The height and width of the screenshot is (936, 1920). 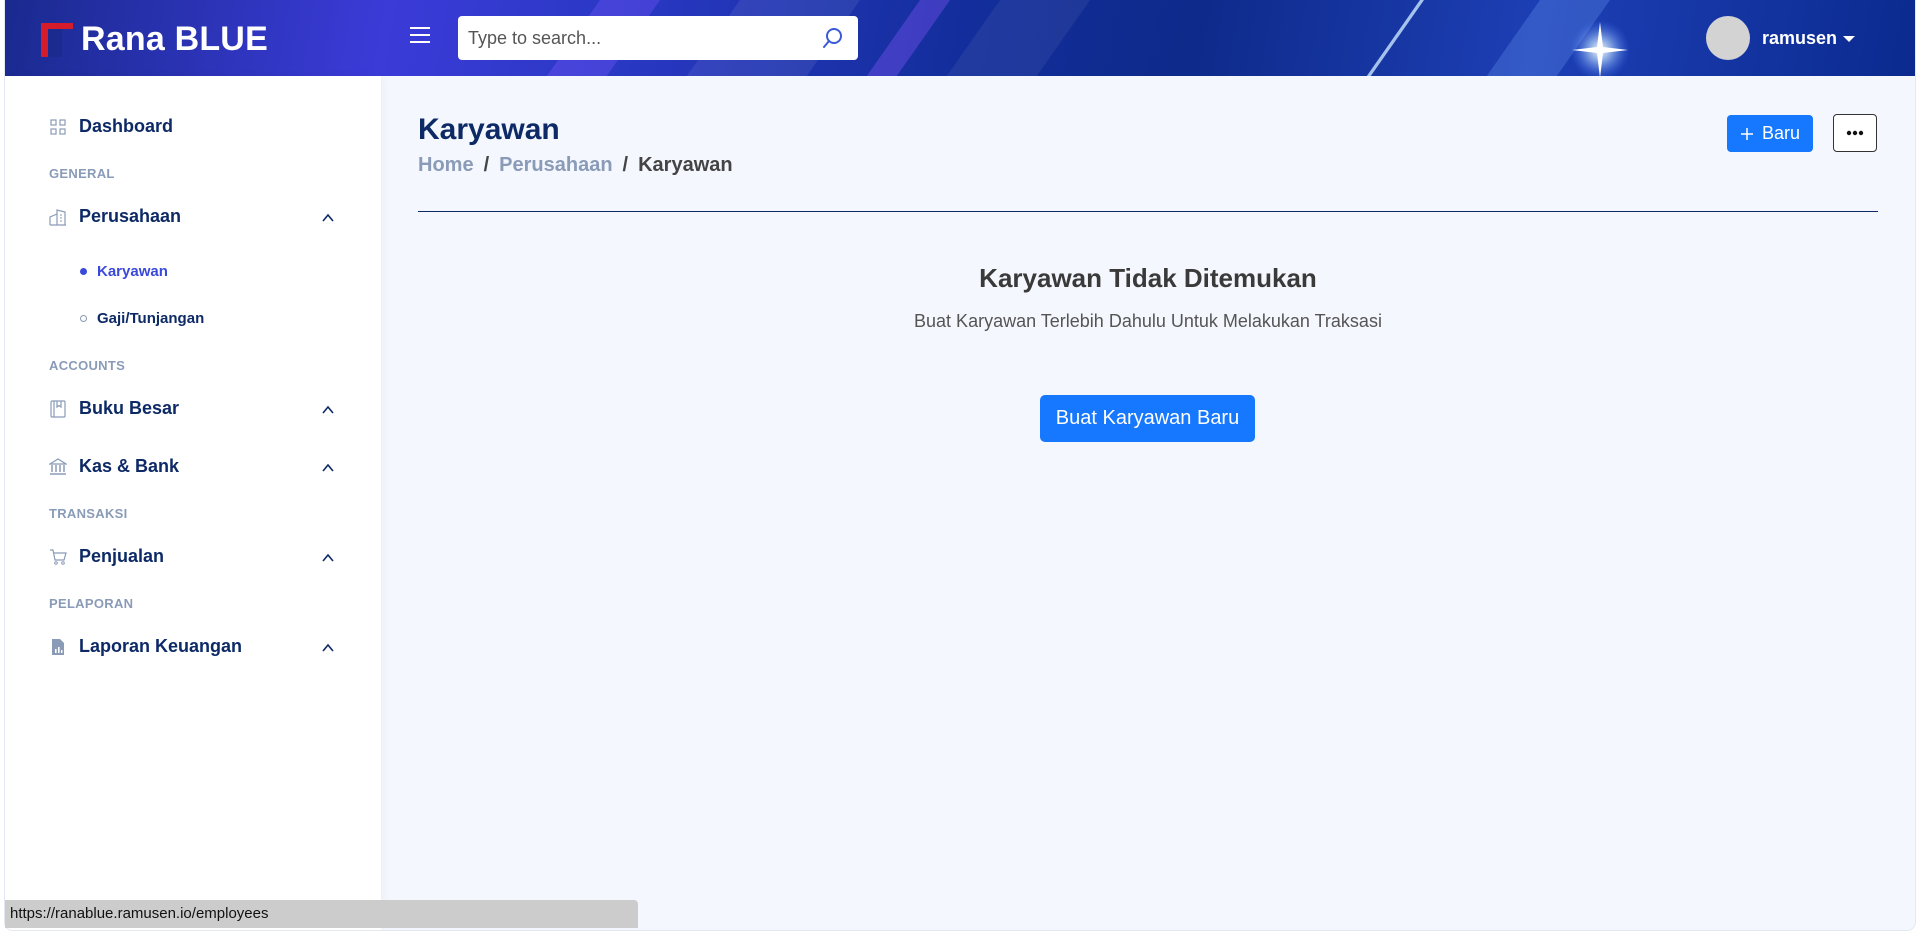 I want to click on building-icon, so click(x=58, y=217).